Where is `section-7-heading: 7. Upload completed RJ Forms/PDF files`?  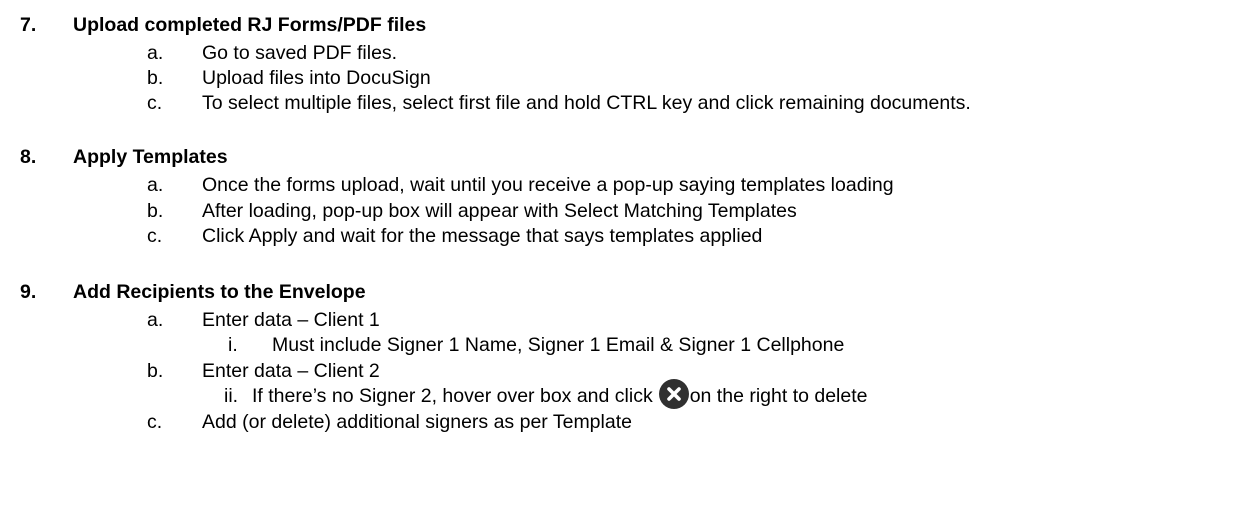 section-7-heading: 7. Upload completed RJ Forms/PDF files is located at coordinates (300, 25).